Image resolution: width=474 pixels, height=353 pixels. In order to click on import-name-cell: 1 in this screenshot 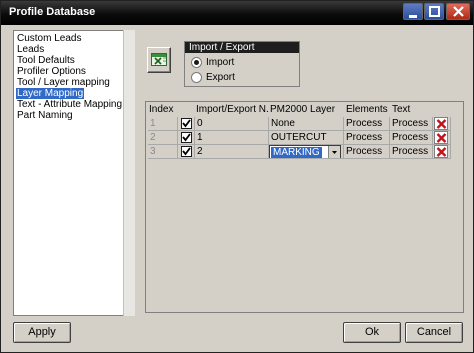, I will do `click(232, 138)`.